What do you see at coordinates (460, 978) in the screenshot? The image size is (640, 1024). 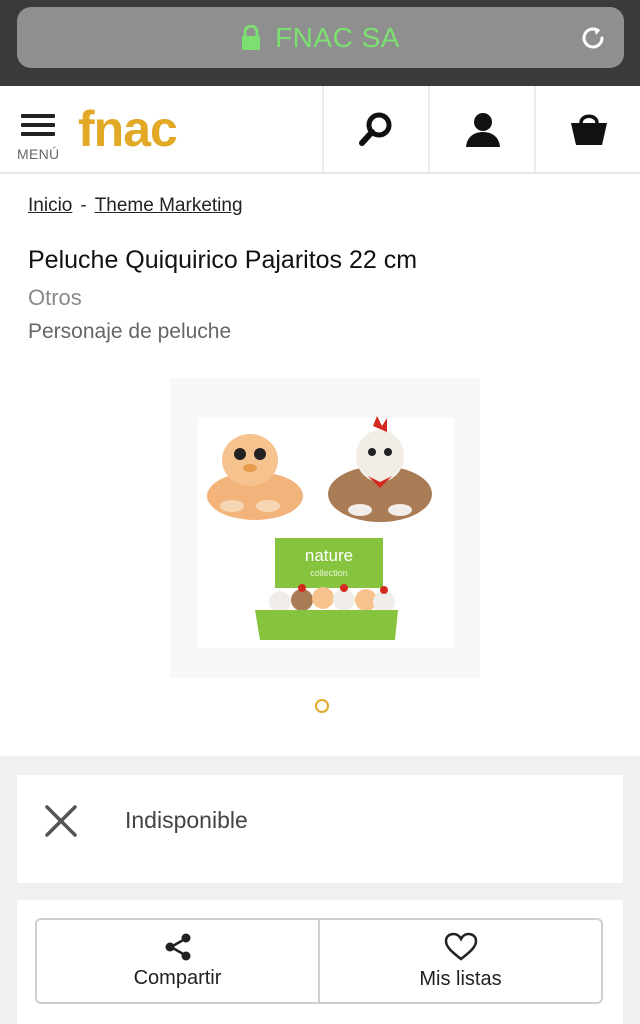 I see `lists-label: Mis listas` at bounding box center [460, 978].